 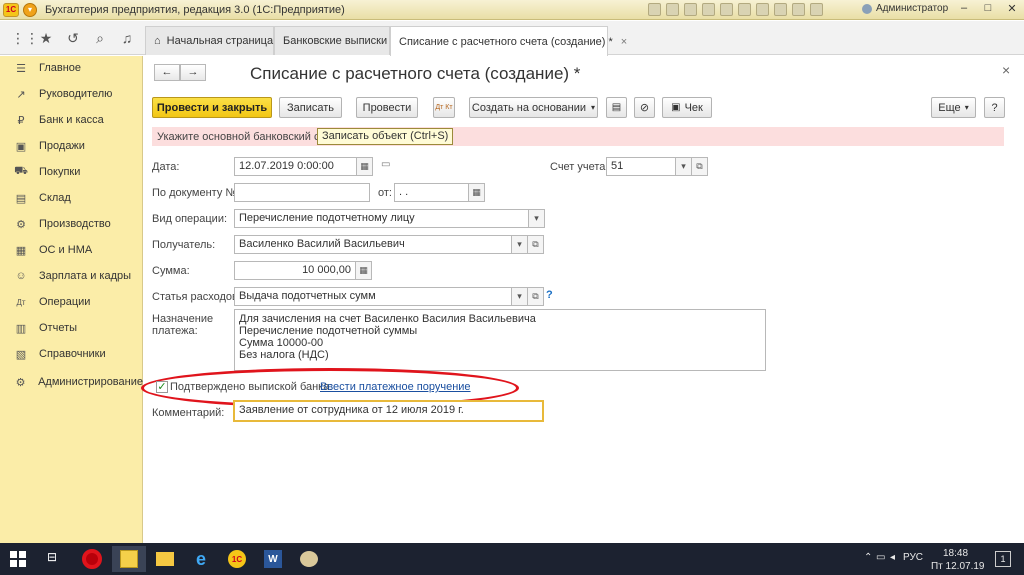 I want to click on date-field: 12.07.2019 0:00:00, so click(x=295, y=166).